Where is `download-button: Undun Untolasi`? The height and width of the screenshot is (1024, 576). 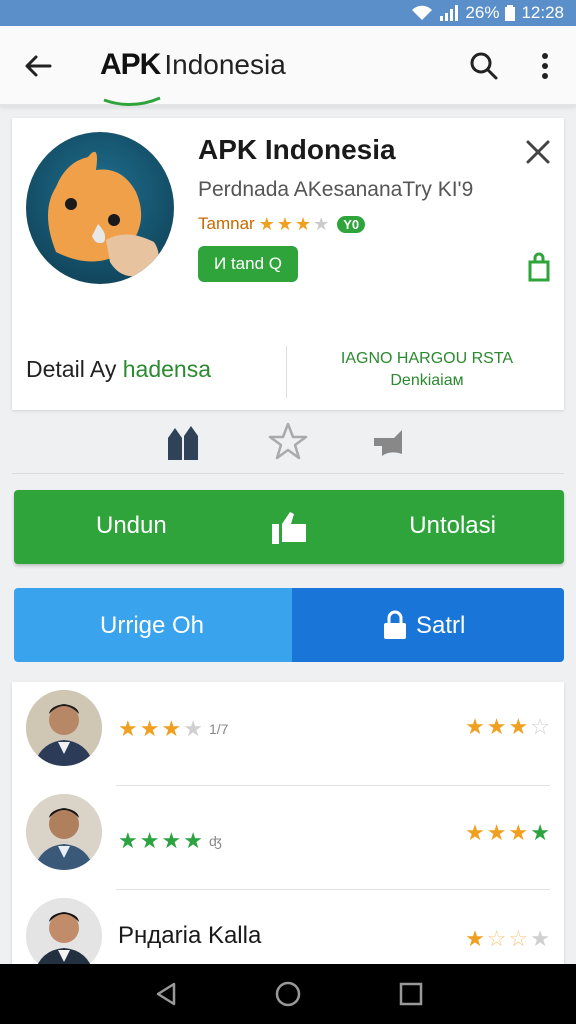 download-button: Undun Untolasi is located at coordinates (289, 527).